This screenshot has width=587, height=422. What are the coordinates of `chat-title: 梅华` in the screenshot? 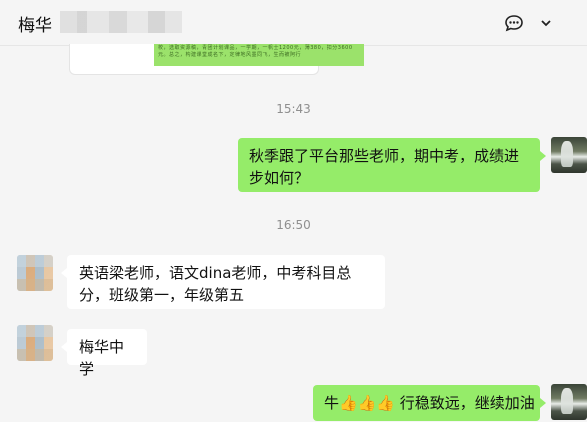 It's located at (35, 26).